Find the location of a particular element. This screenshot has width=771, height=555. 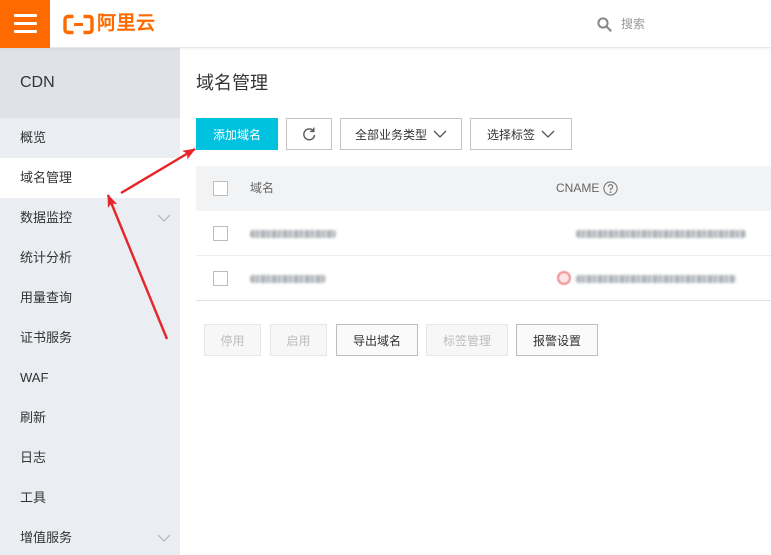

sidebar-item-label: 概览 is located at coordinates (33, 137).